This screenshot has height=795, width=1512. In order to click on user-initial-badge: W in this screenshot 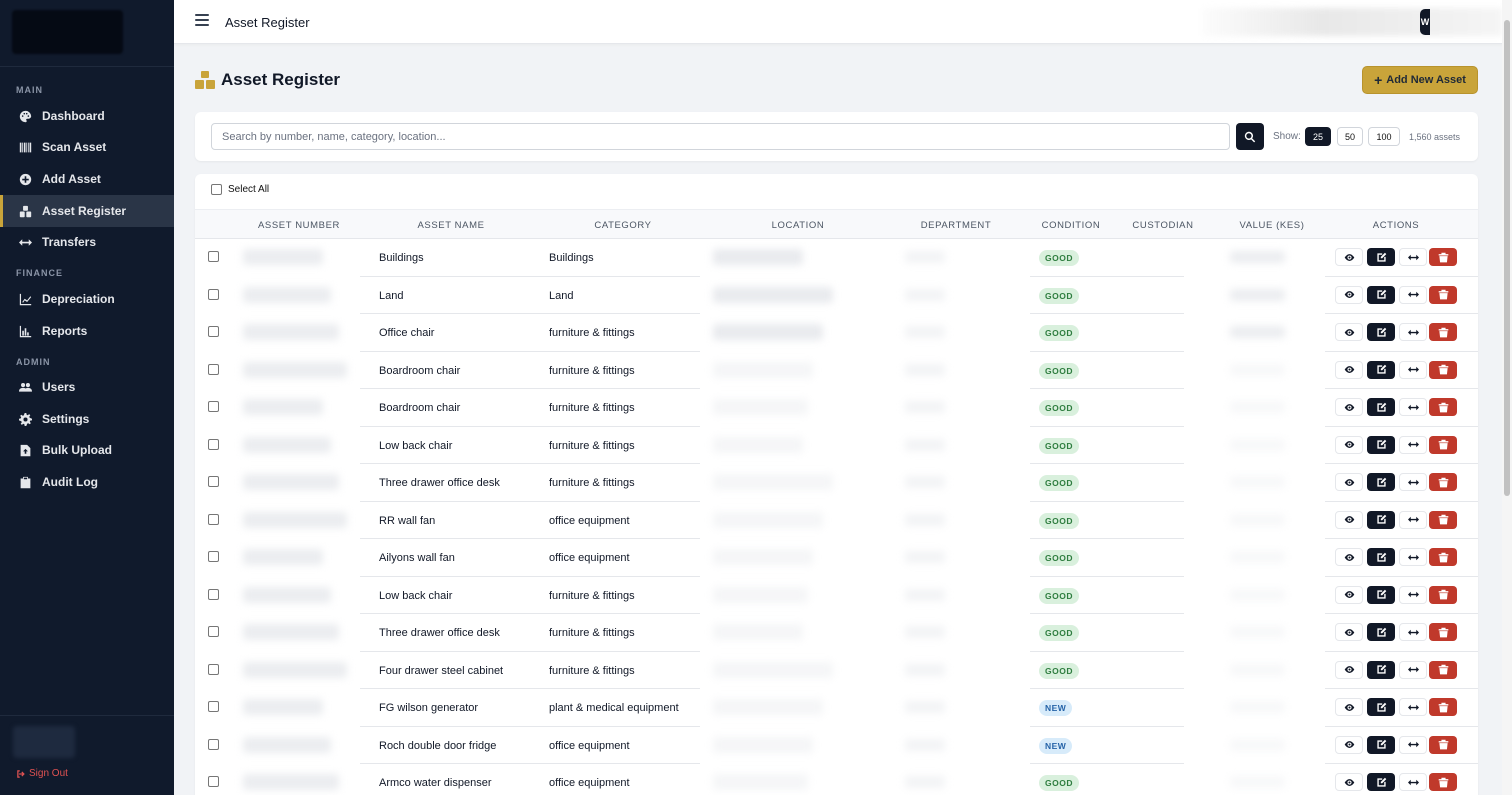, I will do `click(1425, 22)`.